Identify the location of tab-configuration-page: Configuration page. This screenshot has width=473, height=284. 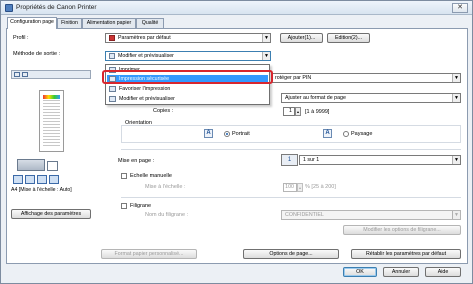
(32, 23).